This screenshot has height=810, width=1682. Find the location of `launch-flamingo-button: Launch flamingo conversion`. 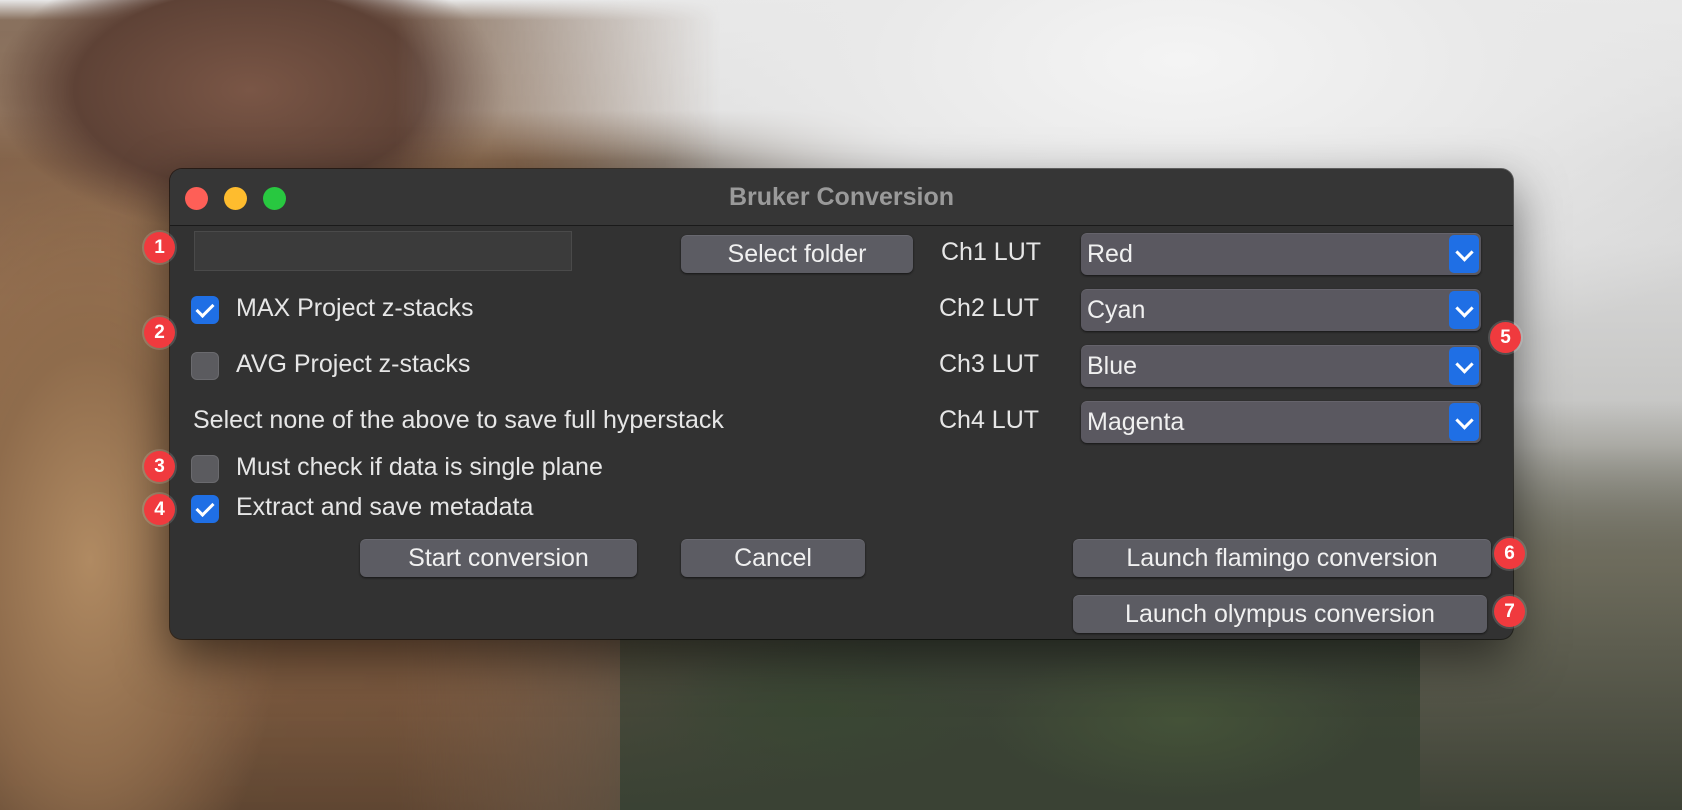

launch-flamingo-button: Launch flamingo conversion is located at coordinates (1282, 558).